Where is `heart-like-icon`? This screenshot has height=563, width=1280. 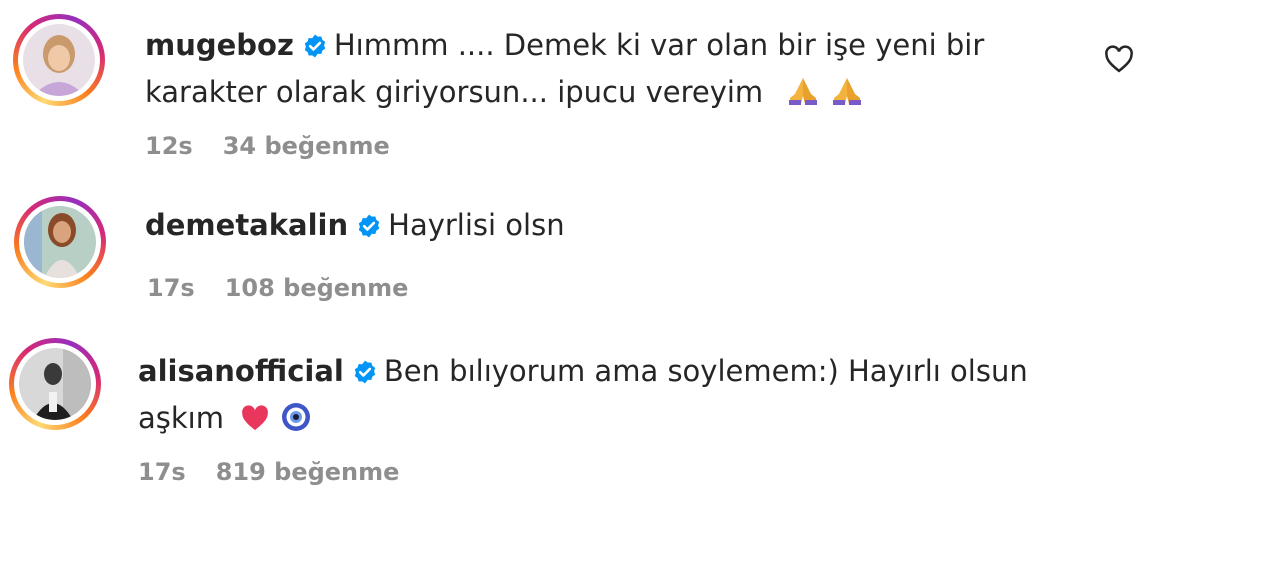
heart-like-icon is located at coordinates (1119, 61).